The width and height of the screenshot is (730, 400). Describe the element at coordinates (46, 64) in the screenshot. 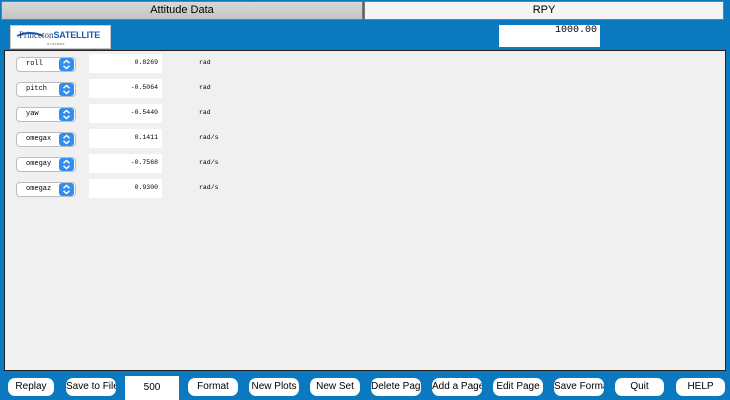

I see `variable-select-roll: roll` at that location.